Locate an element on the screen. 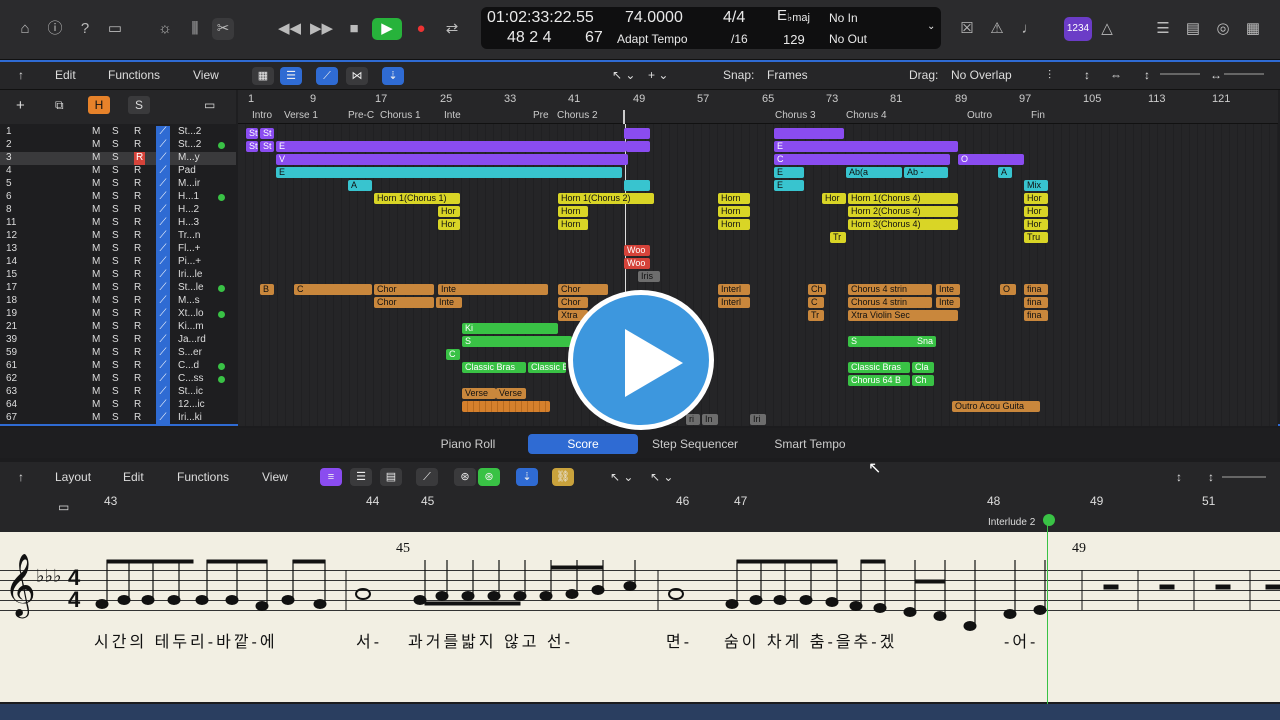 Image resolution: width=1280 pixels, height=720 pixels. global-tracks-icon: ▭ is located at coordinates (209, 105).